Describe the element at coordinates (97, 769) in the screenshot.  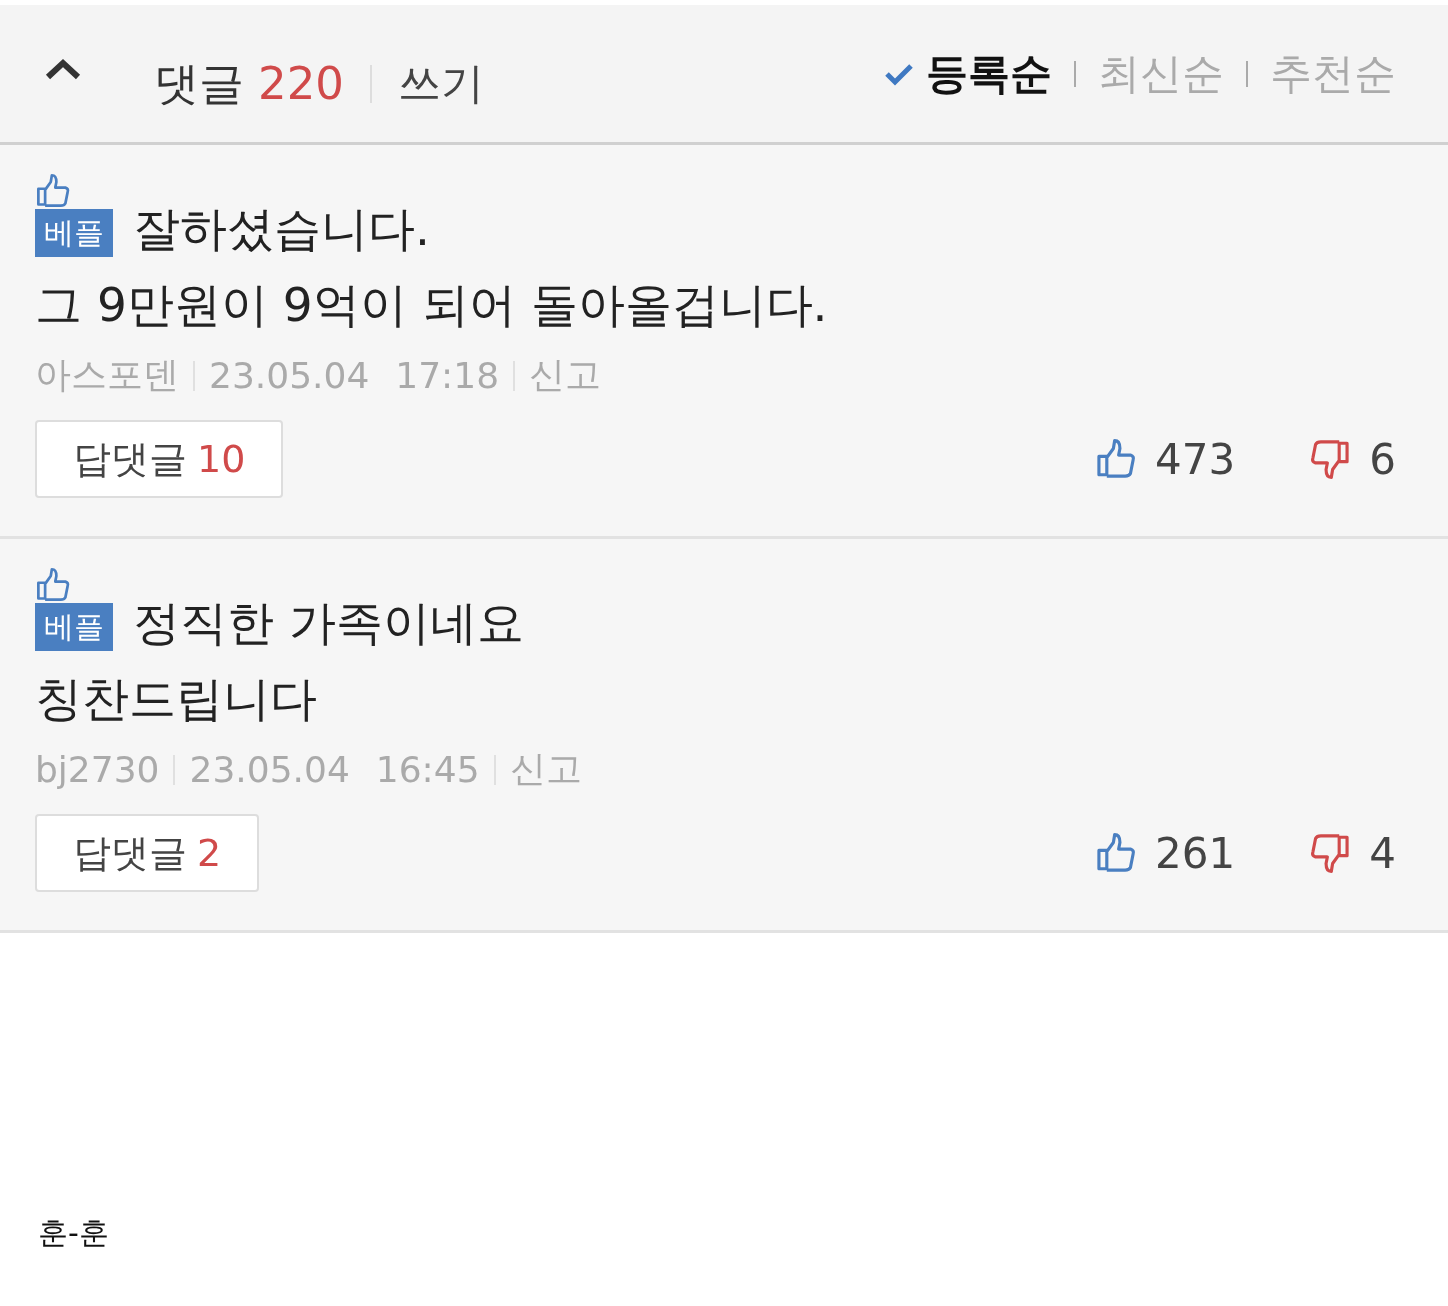
I see `author-name: bj2730` at that location.